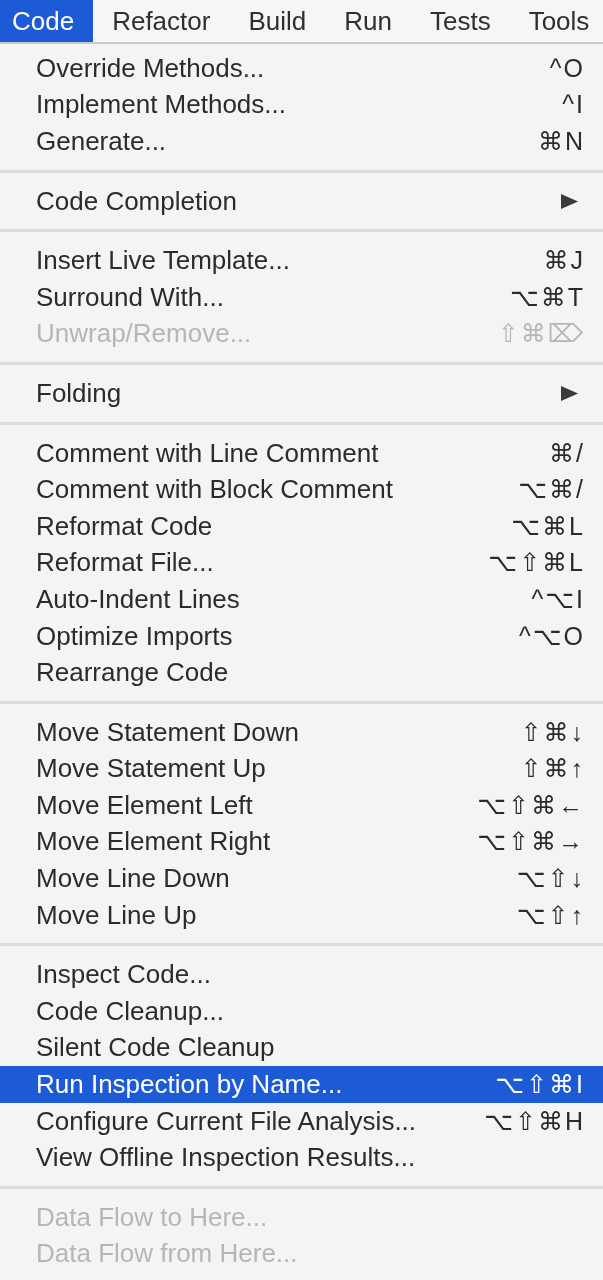  Describe the element at coordinates (547, 297) in the screenshot. I see `keyboard-shortcut: ⌥⌘T` at that location.